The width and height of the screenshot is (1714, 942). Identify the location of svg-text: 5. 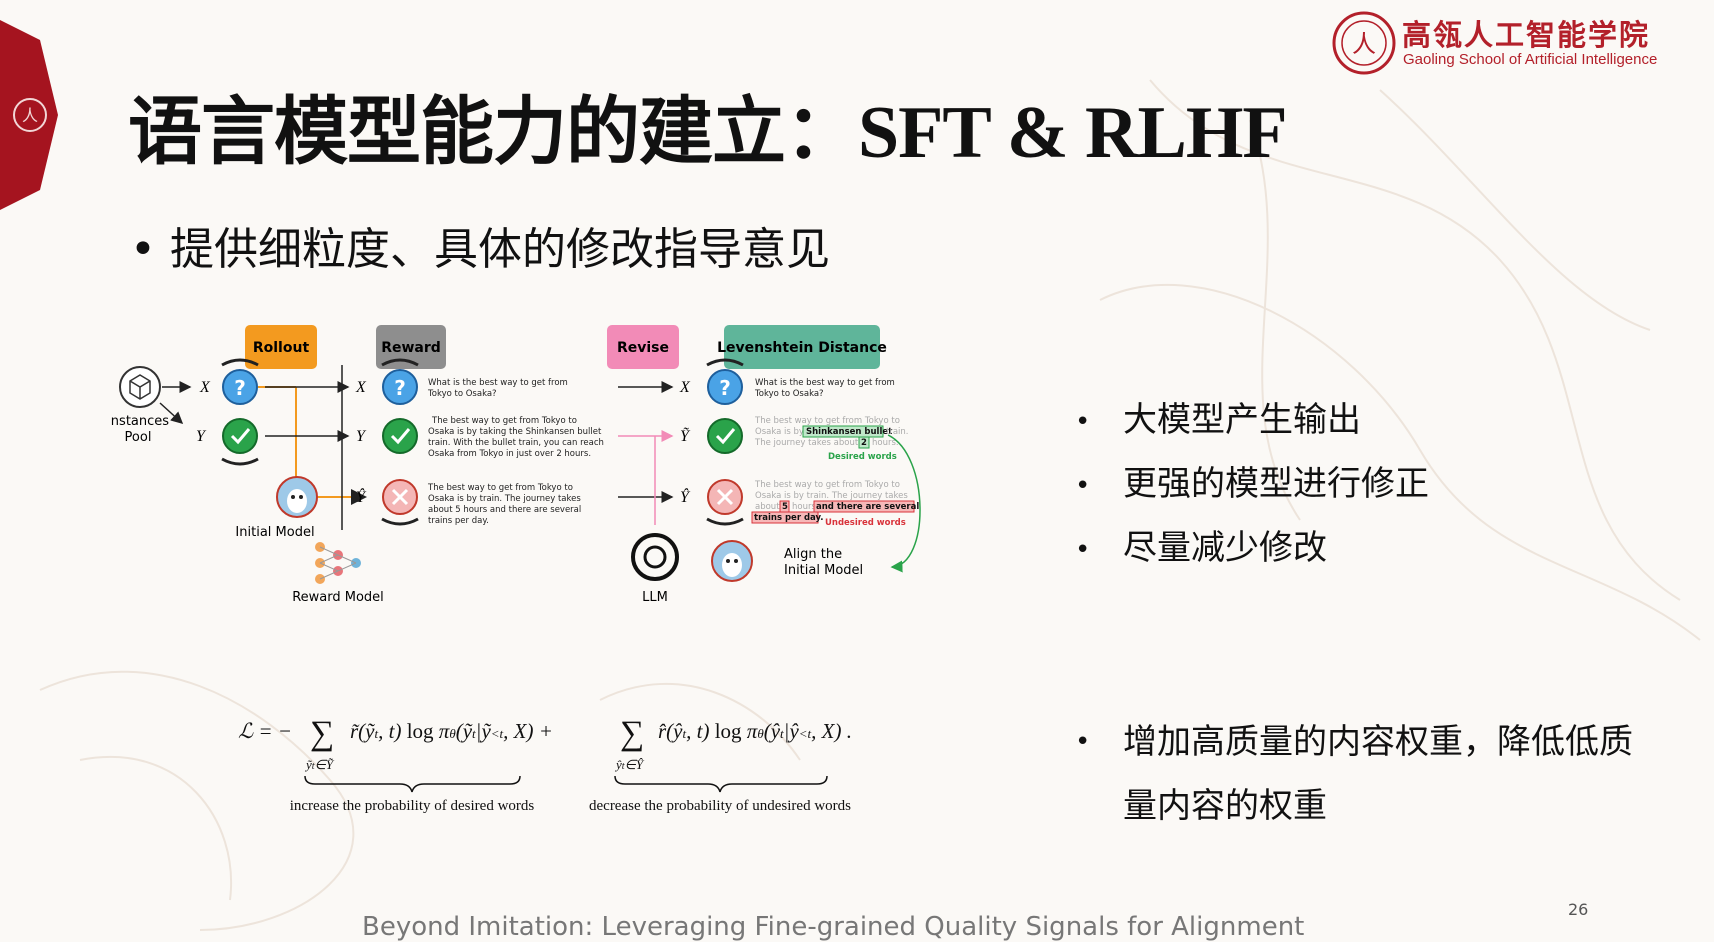
(785, 507).